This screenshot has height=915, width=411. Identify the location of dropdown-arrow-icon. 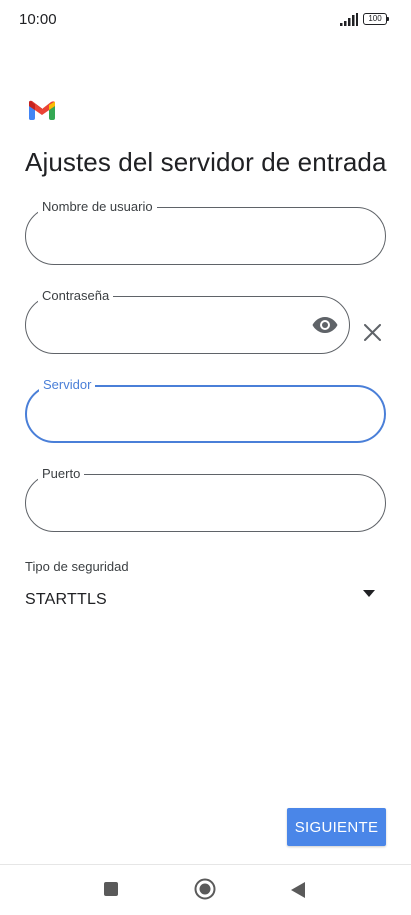
(369, 593).